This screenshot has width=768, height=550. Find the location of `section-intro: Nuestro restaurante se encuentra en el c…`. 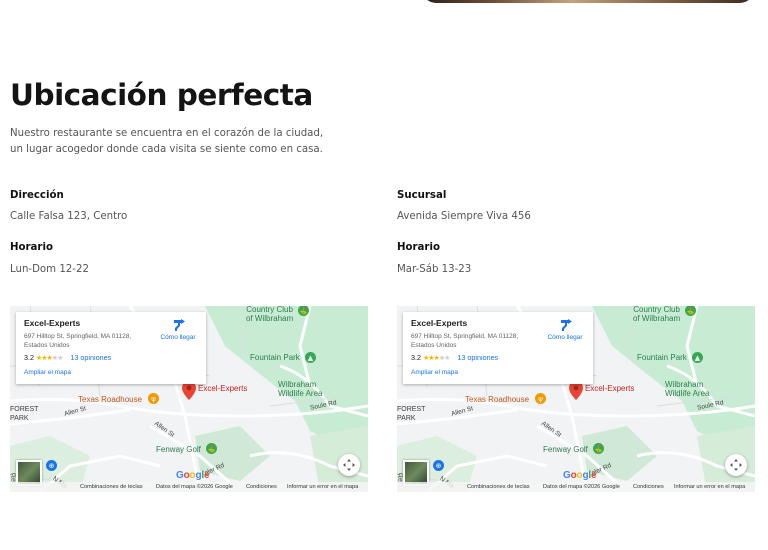

section-intro: Nuestro restaurante se encuentra en el c… is located at coordinates (210, 141).